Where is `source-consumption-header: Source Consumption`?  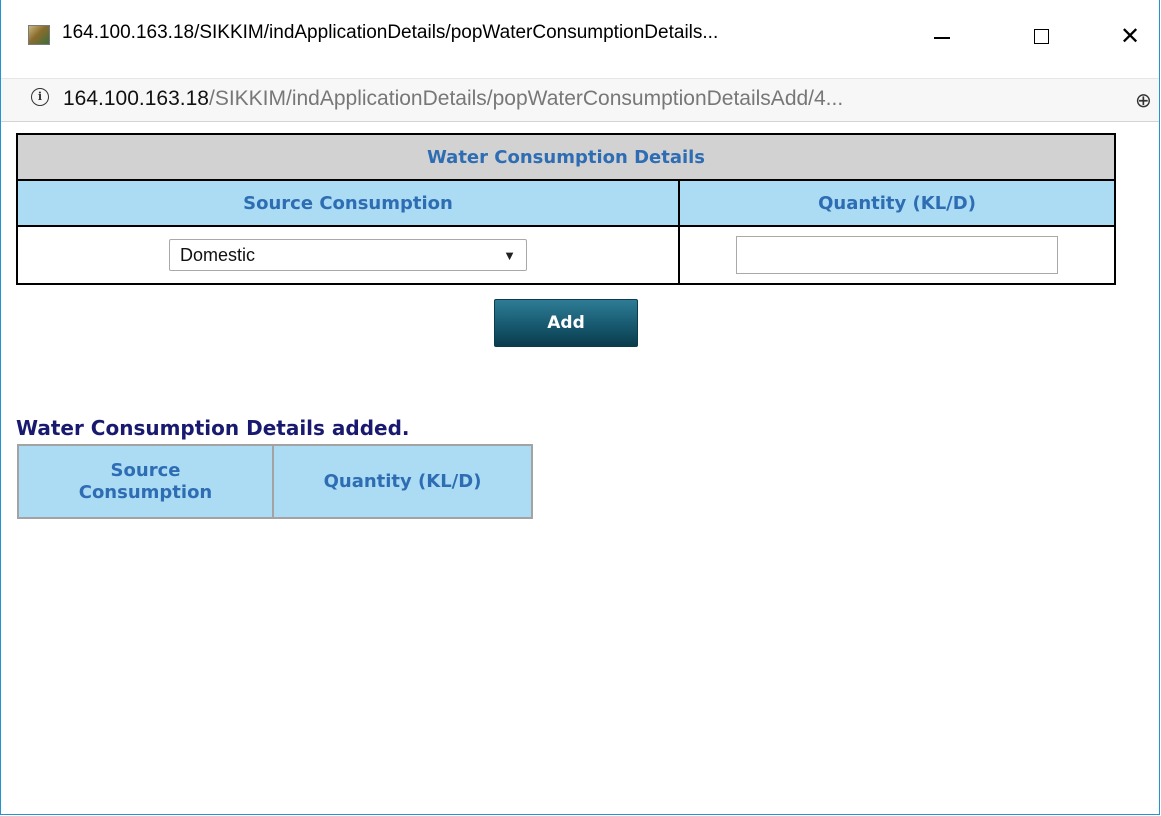 source-consumption-header: Source Consumption is located at coordinates (348, 203).